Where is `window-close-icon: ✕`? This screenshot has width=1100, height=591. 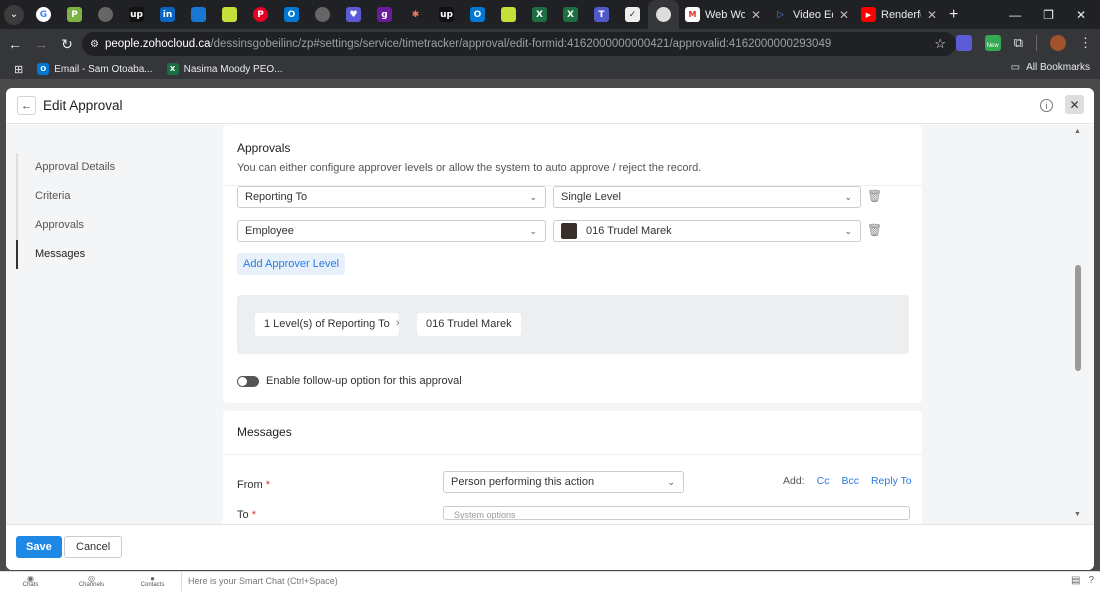
window-close-icon: ✕ is located at coordinates (1081, 15).